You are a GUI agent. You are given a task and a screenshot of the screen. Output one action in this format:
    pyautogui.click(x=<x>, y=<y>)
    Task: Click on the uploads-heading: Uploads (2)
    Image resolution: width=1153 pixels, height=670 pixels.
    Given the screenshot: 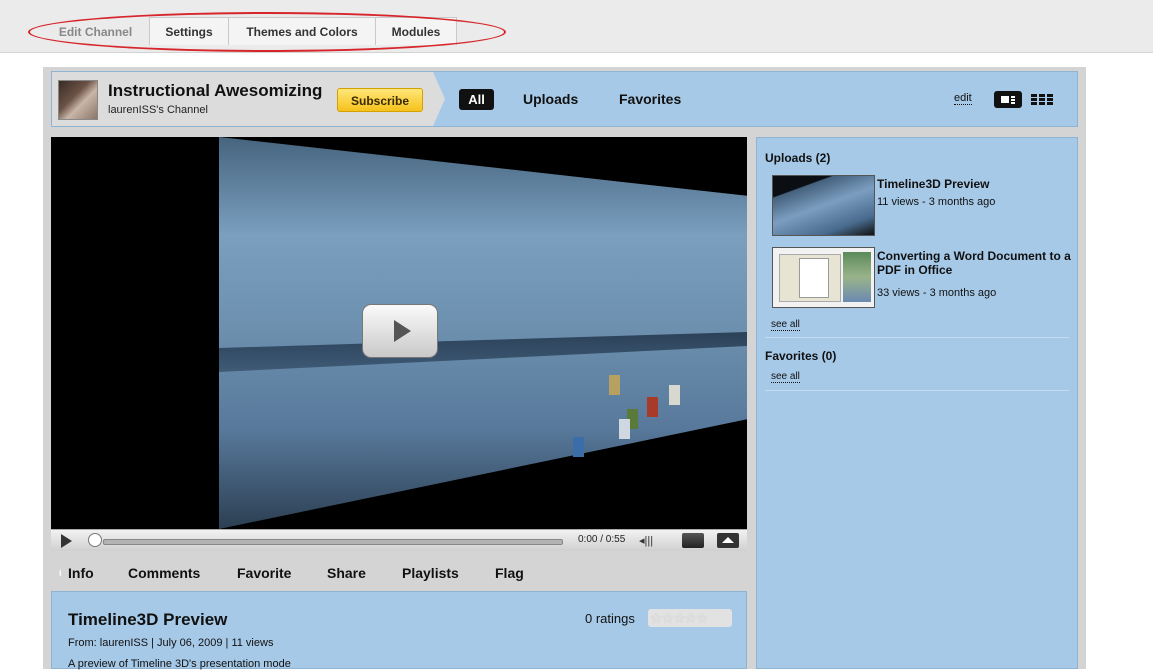 What is the action you would take?
    pyautogui.click(x=798, y=158)
    